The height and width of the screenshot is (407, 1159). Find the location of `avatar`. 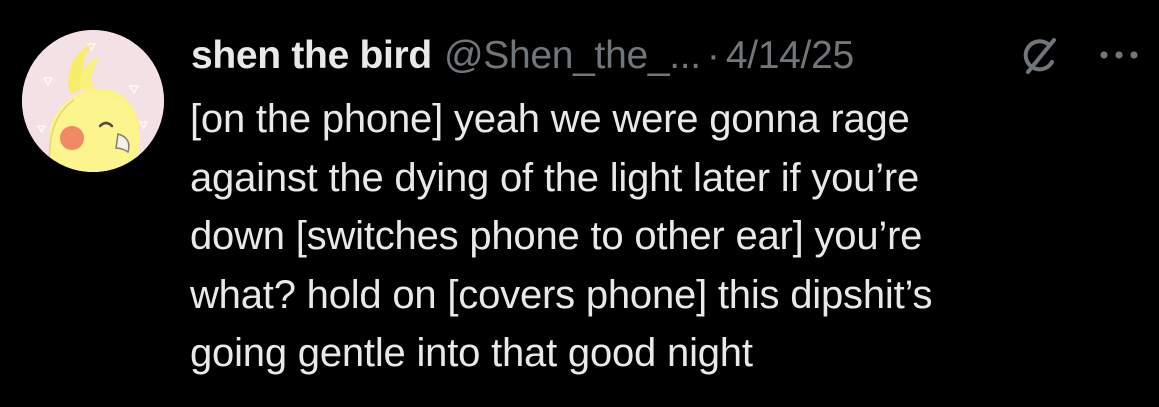

avatar is located at coordinates (93, 101).